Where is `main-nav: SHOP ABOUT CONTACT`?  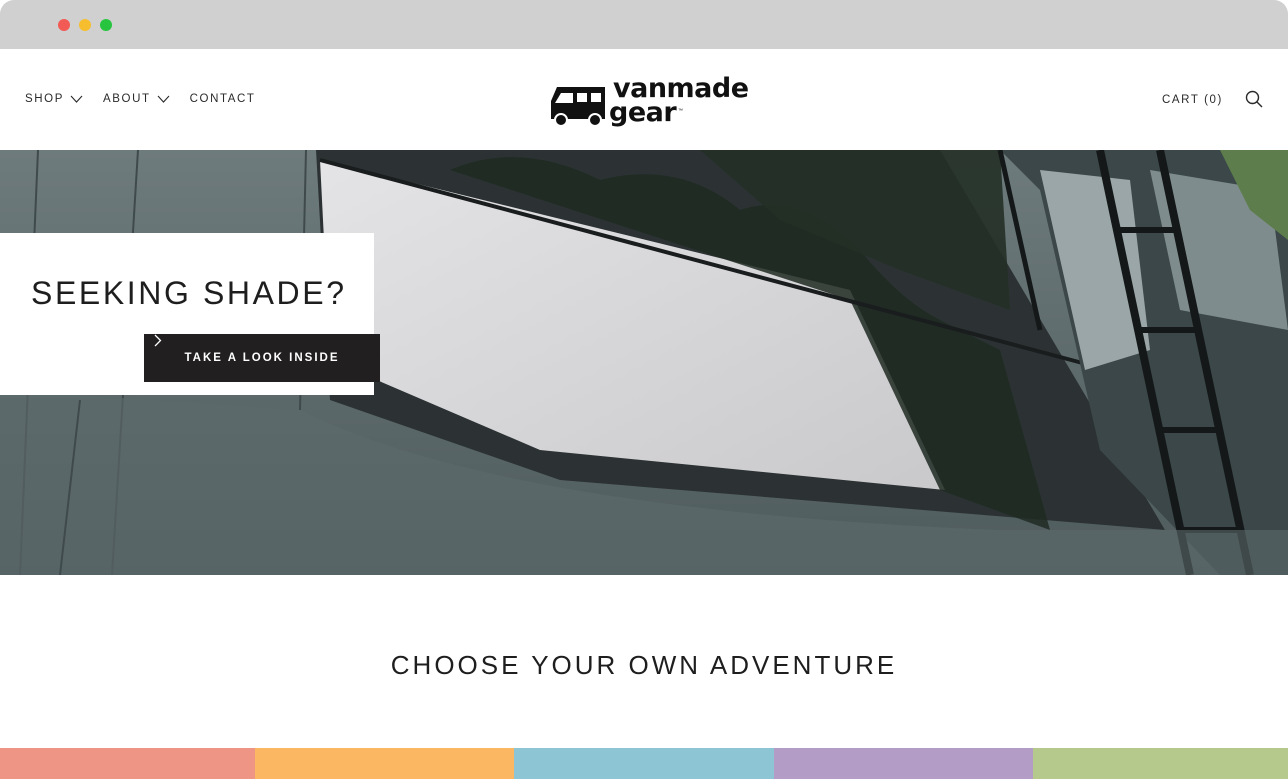
main-nav: SHOP ABOUT CONTACT is located at coordinates (150, 99).